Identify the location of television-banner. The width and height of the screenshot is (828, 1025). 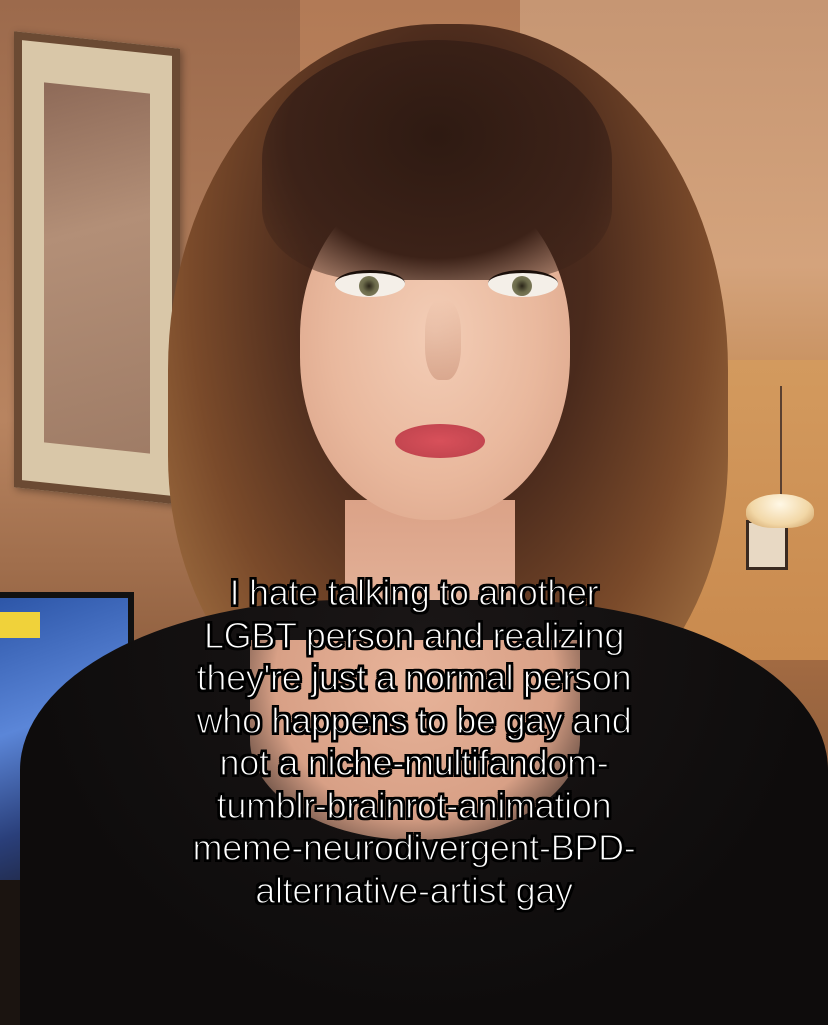
(20, 625).